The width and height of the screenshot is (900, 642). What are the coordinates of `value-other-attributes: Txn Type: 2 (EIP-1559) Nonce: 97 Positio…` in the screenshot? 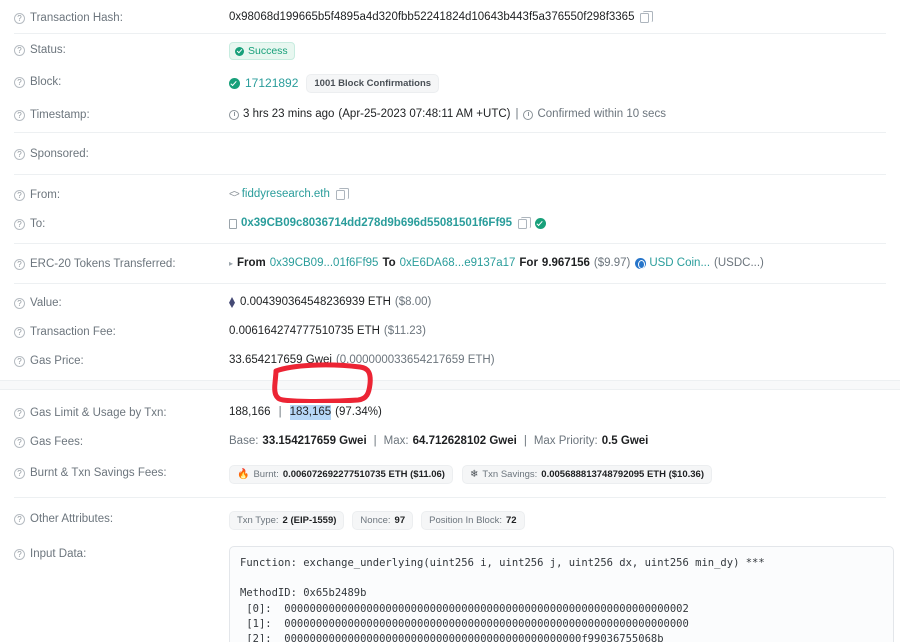 It's located at (557, 520).